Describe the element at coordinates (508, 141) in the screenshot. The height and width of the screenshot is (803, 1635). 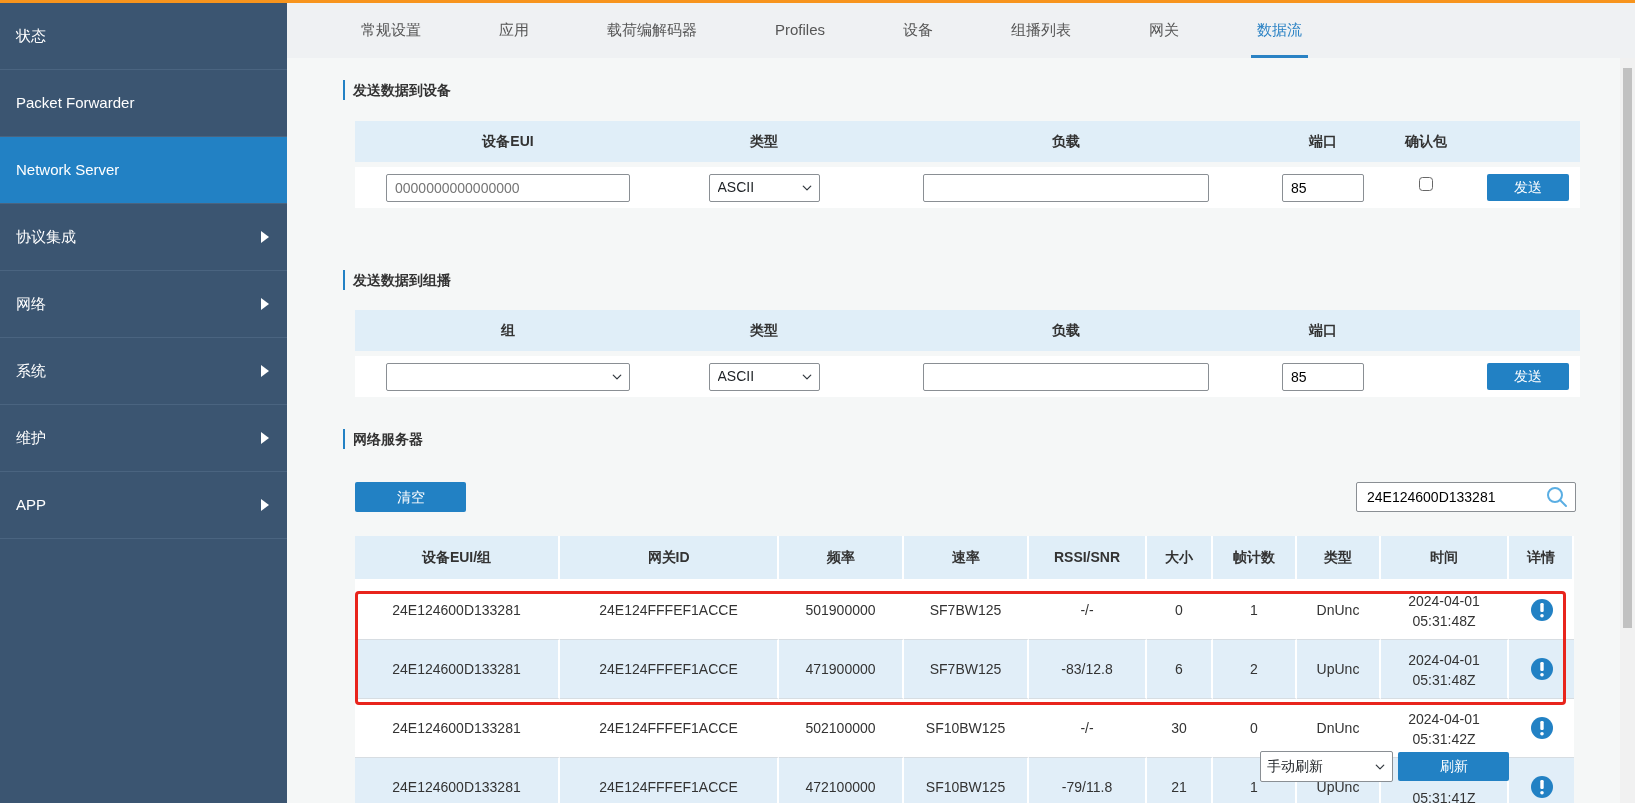
I see `column-header: 设备EUI` at that location.